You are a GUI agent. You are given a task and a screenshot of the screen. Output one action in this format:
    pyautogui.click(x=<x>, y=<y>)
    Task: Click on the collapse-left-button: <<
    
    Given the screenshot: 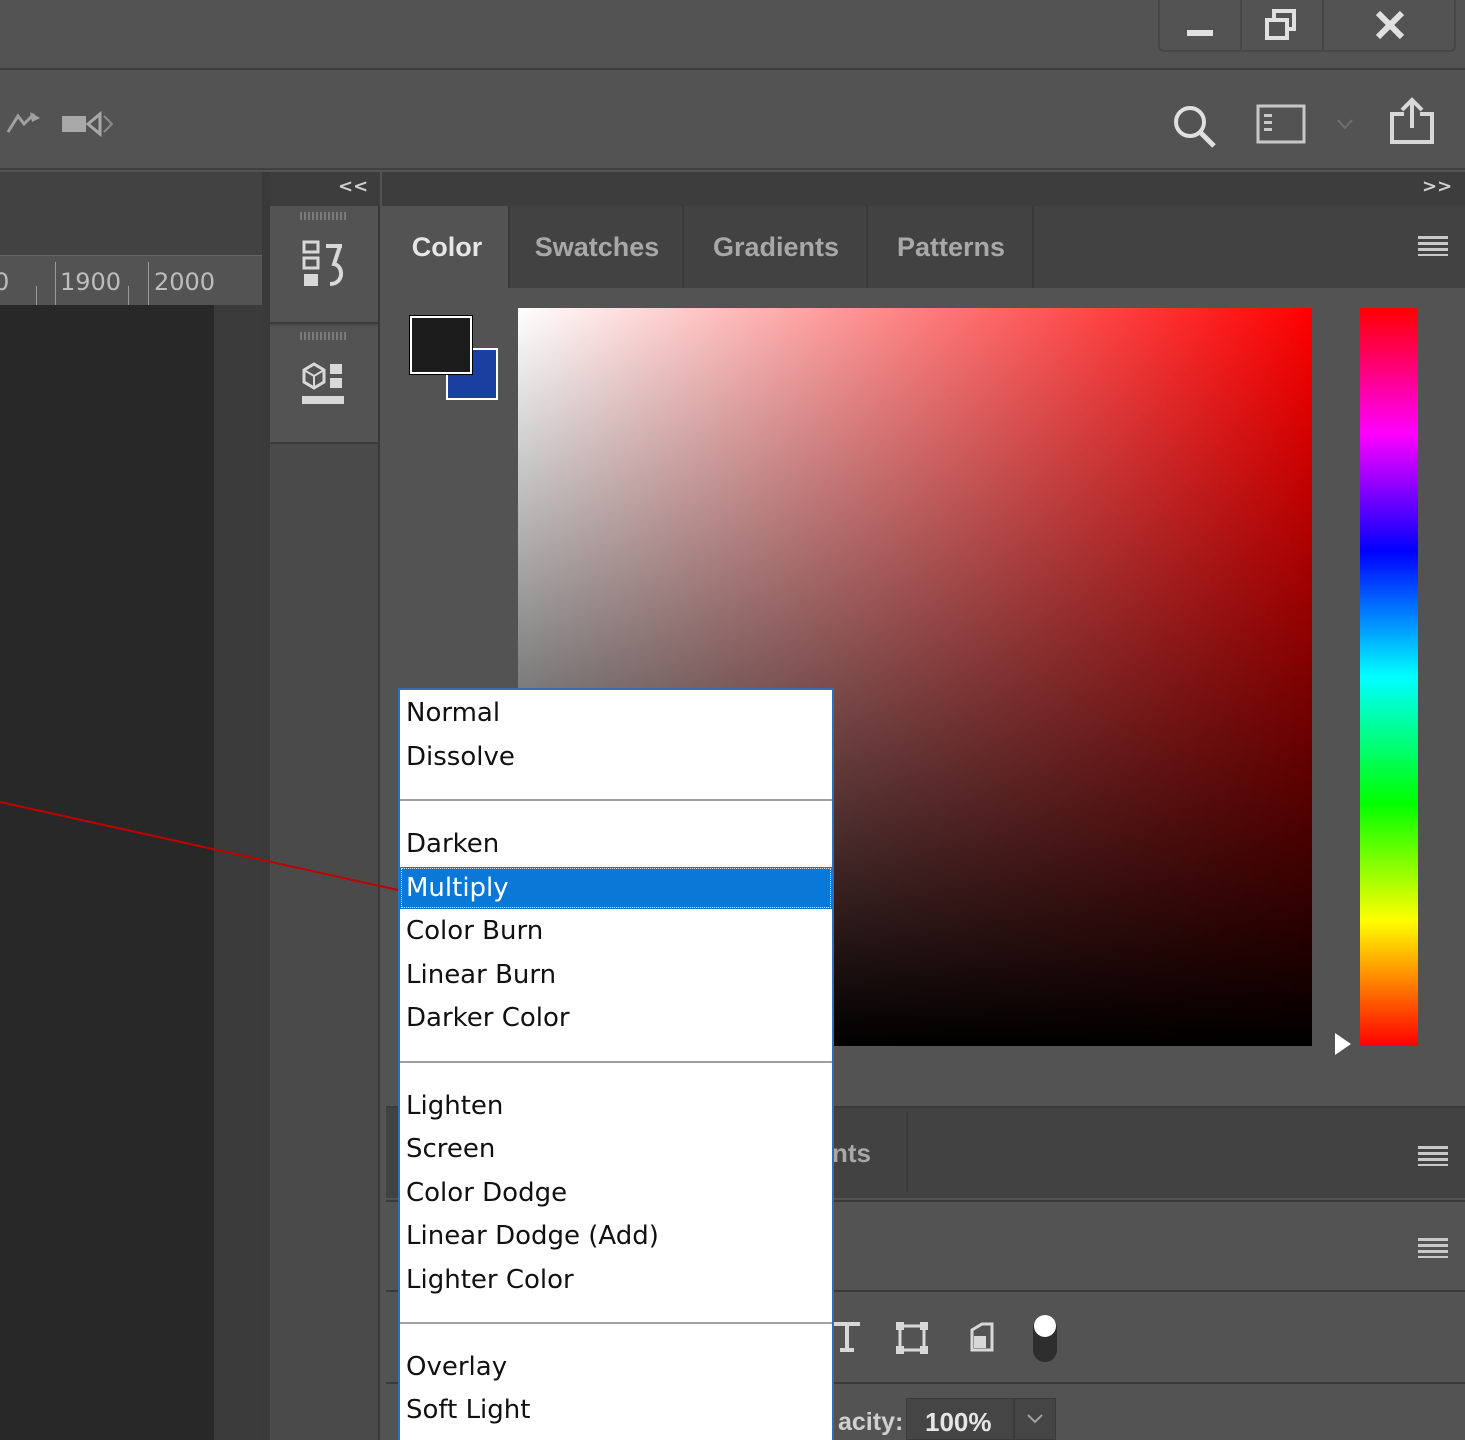 What is the action you would take?
    pyautogui.click(x=353, y=186)
    